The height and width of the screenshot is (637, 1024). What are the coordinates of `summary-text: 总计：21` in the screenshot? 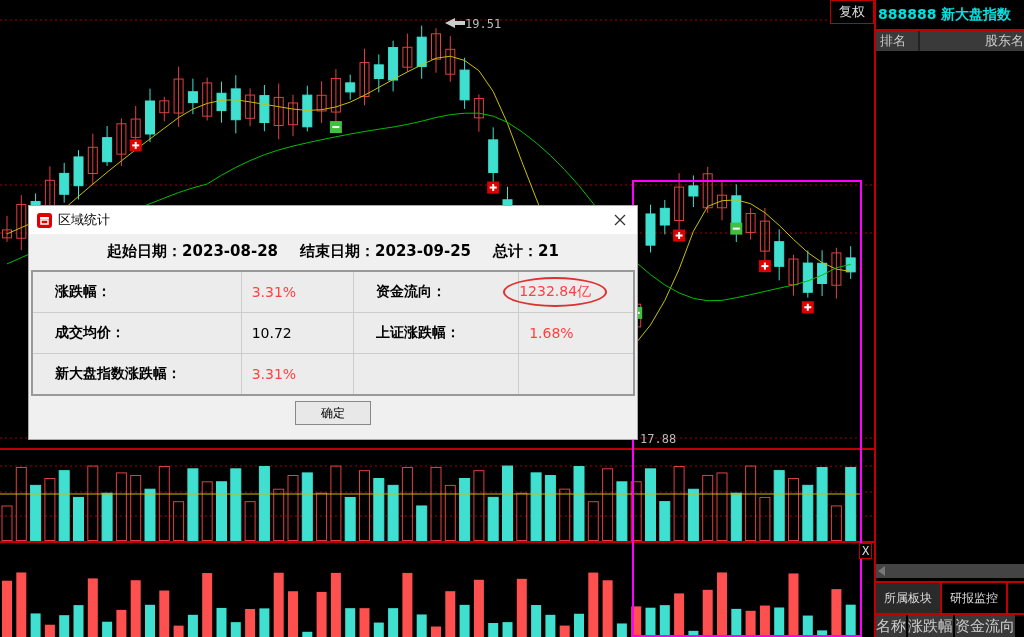 It's located at (526, 251).